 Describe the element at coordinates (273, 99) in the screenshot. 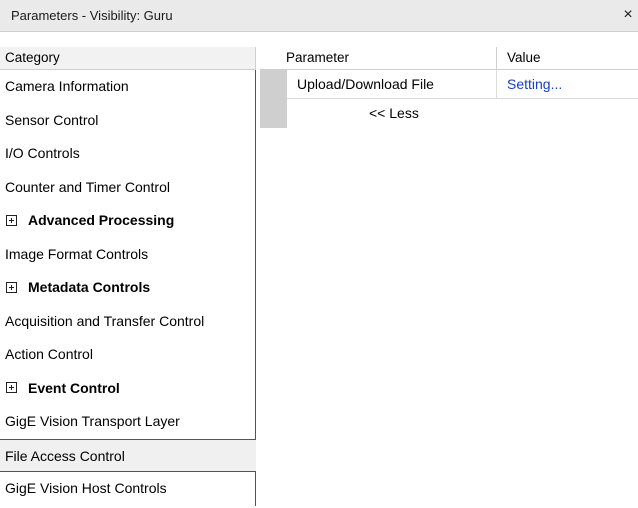

I see `row-header-gutter` at that location.